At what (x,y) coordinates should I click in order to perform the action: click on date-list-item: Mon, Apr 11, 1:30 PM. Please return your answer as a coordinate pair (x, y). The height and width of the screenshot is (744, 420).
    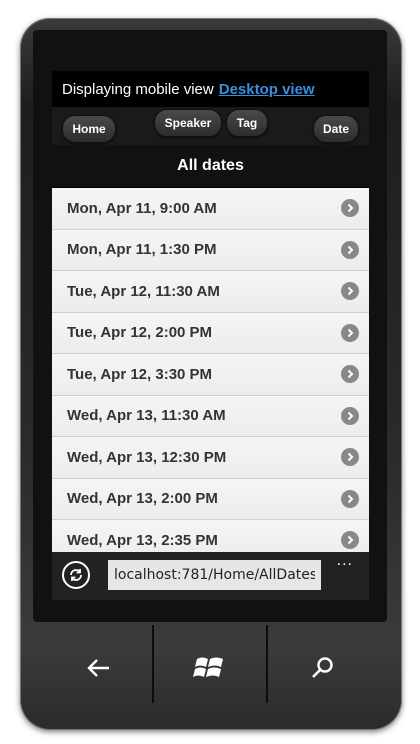
    Looking at the image, I should click on (210, 250).